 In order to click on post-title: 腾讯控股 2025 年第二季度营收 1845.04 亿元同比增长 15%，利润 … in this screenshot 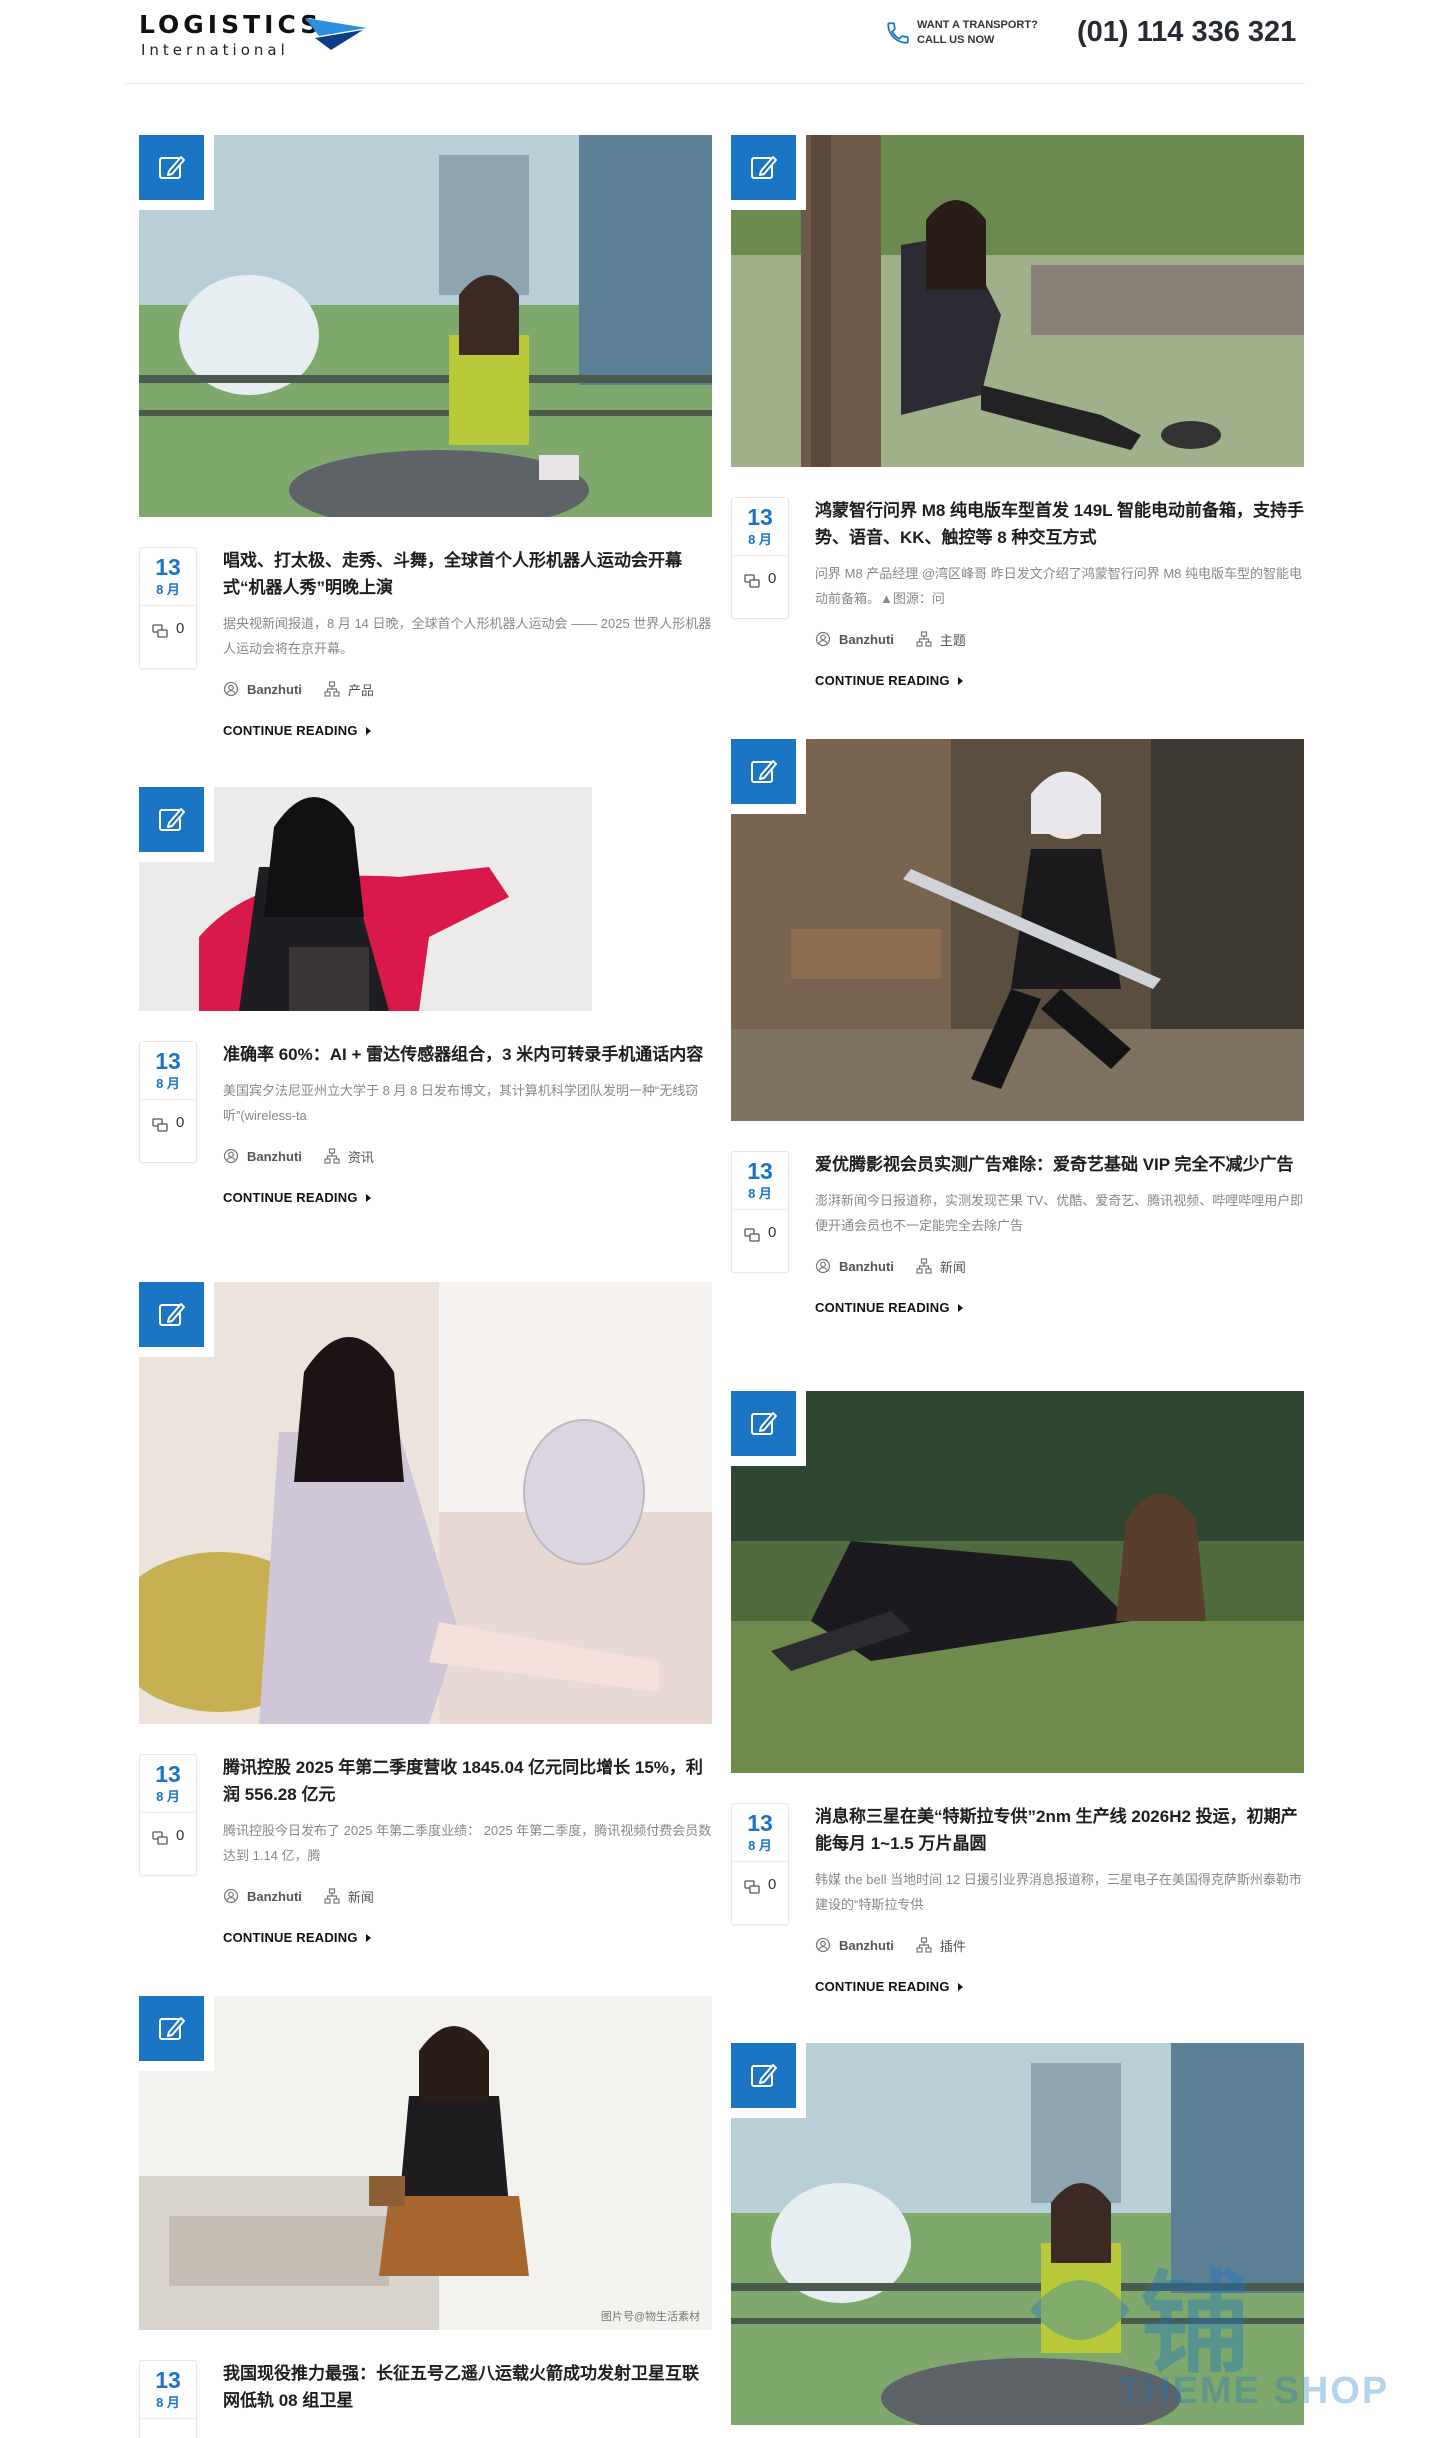, I will do `click(467, 1781)`.